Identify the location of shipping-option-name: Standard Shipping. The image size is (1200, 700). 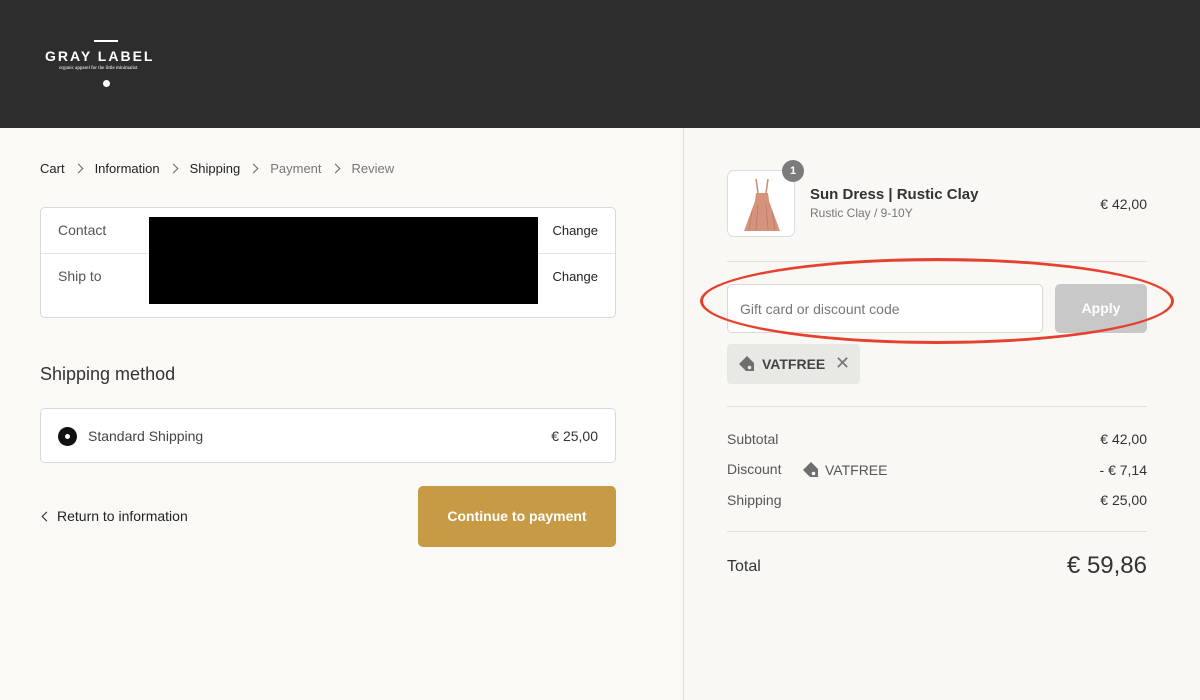
(146, 436).